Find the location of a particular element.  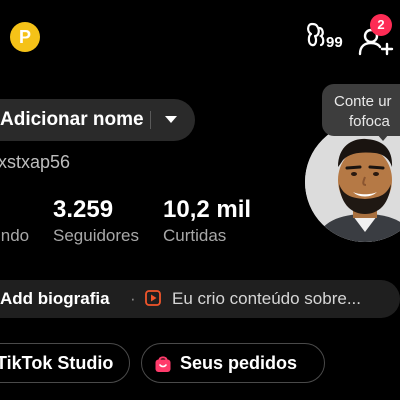

add-name-button: Adicionar nome is located at coordinates (97, 120).